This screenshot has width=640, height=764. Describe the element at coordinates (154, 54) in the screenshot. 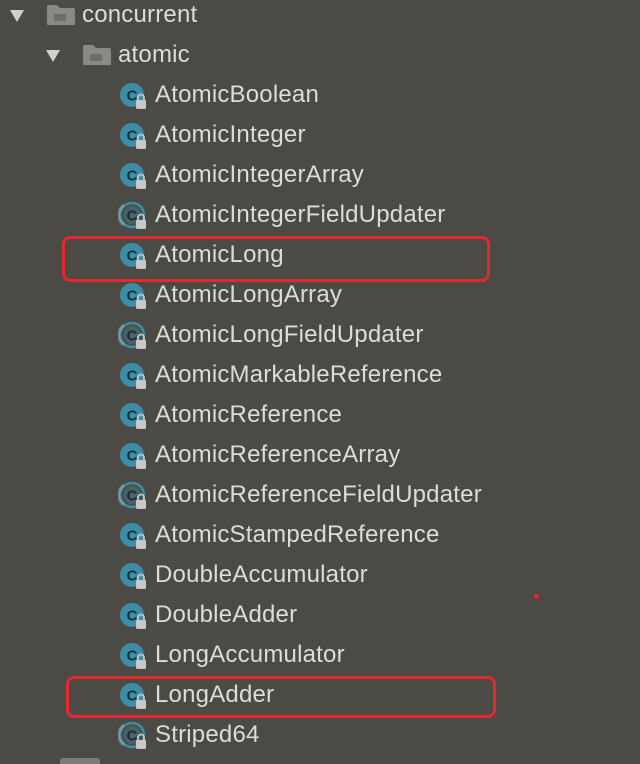

I see `subpackage-label: atomic` at that location.